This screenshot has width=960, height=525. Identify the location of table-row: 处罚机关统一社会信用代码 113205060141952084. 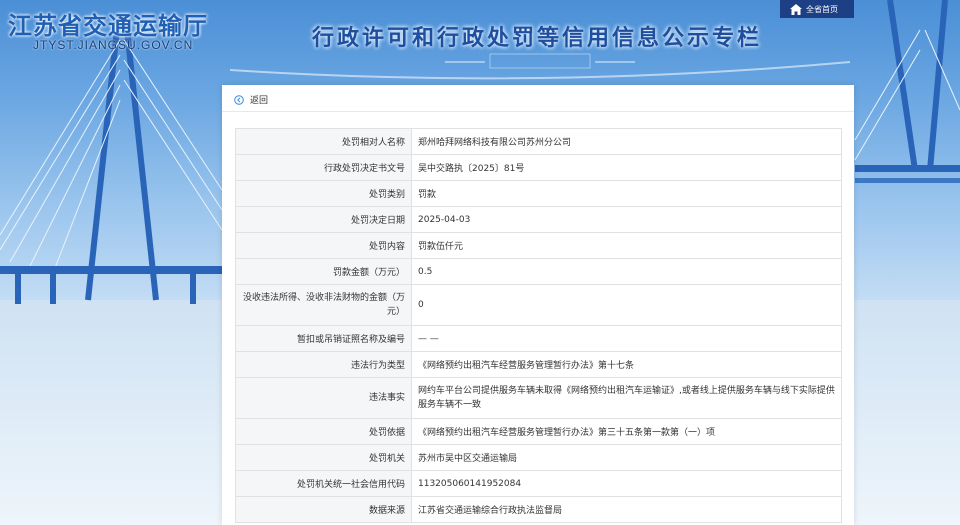
(538, 483).